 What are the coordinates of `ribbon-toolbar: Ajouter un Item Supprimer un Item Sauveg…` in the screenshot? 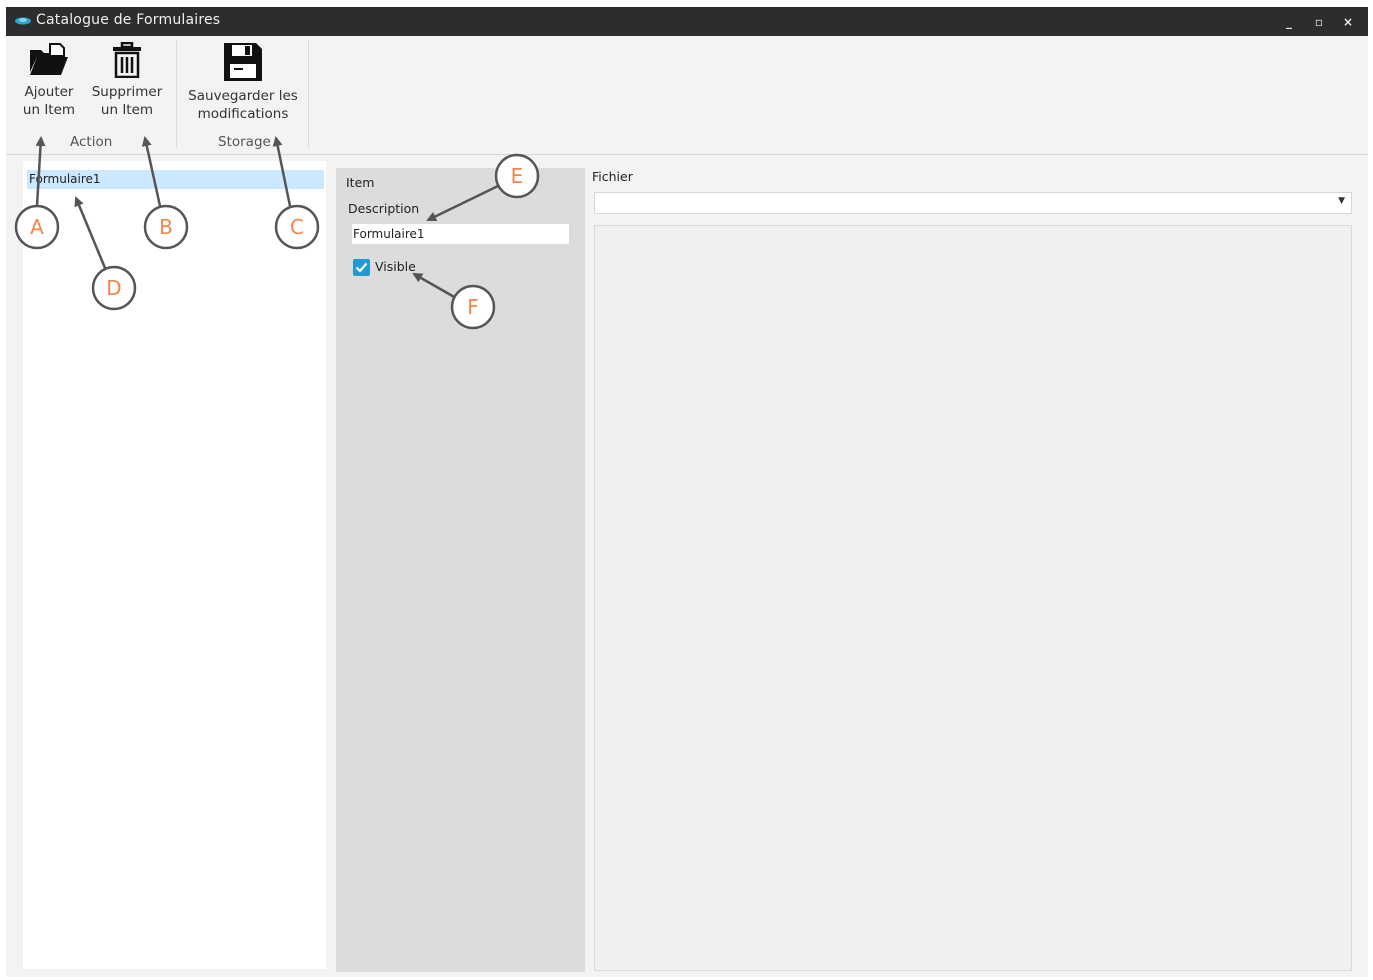 It's located at (687, 95).